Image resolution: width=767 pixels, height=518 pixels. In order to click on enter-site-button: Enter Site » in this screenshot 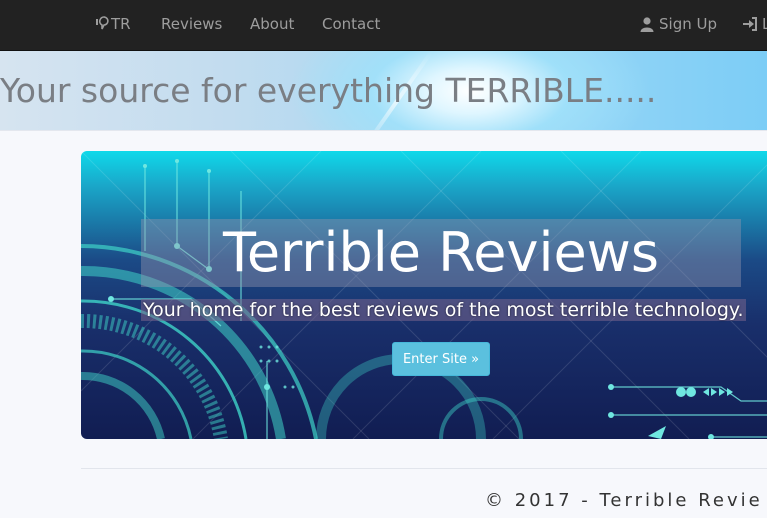, I will do `click(441, 359)`.